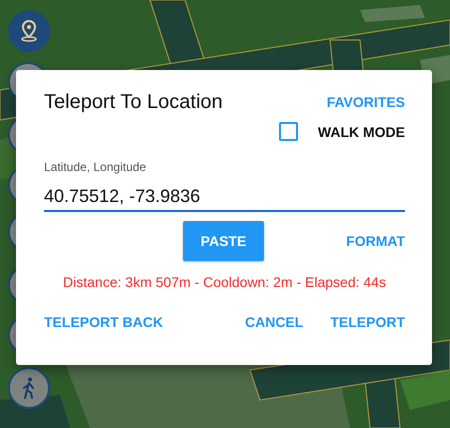 The height and width of the screenshot is (428, 450). Describe the element at coordinates (365, 102) in the screenshot. I see `favorites-button: FAVORITES` at that location.